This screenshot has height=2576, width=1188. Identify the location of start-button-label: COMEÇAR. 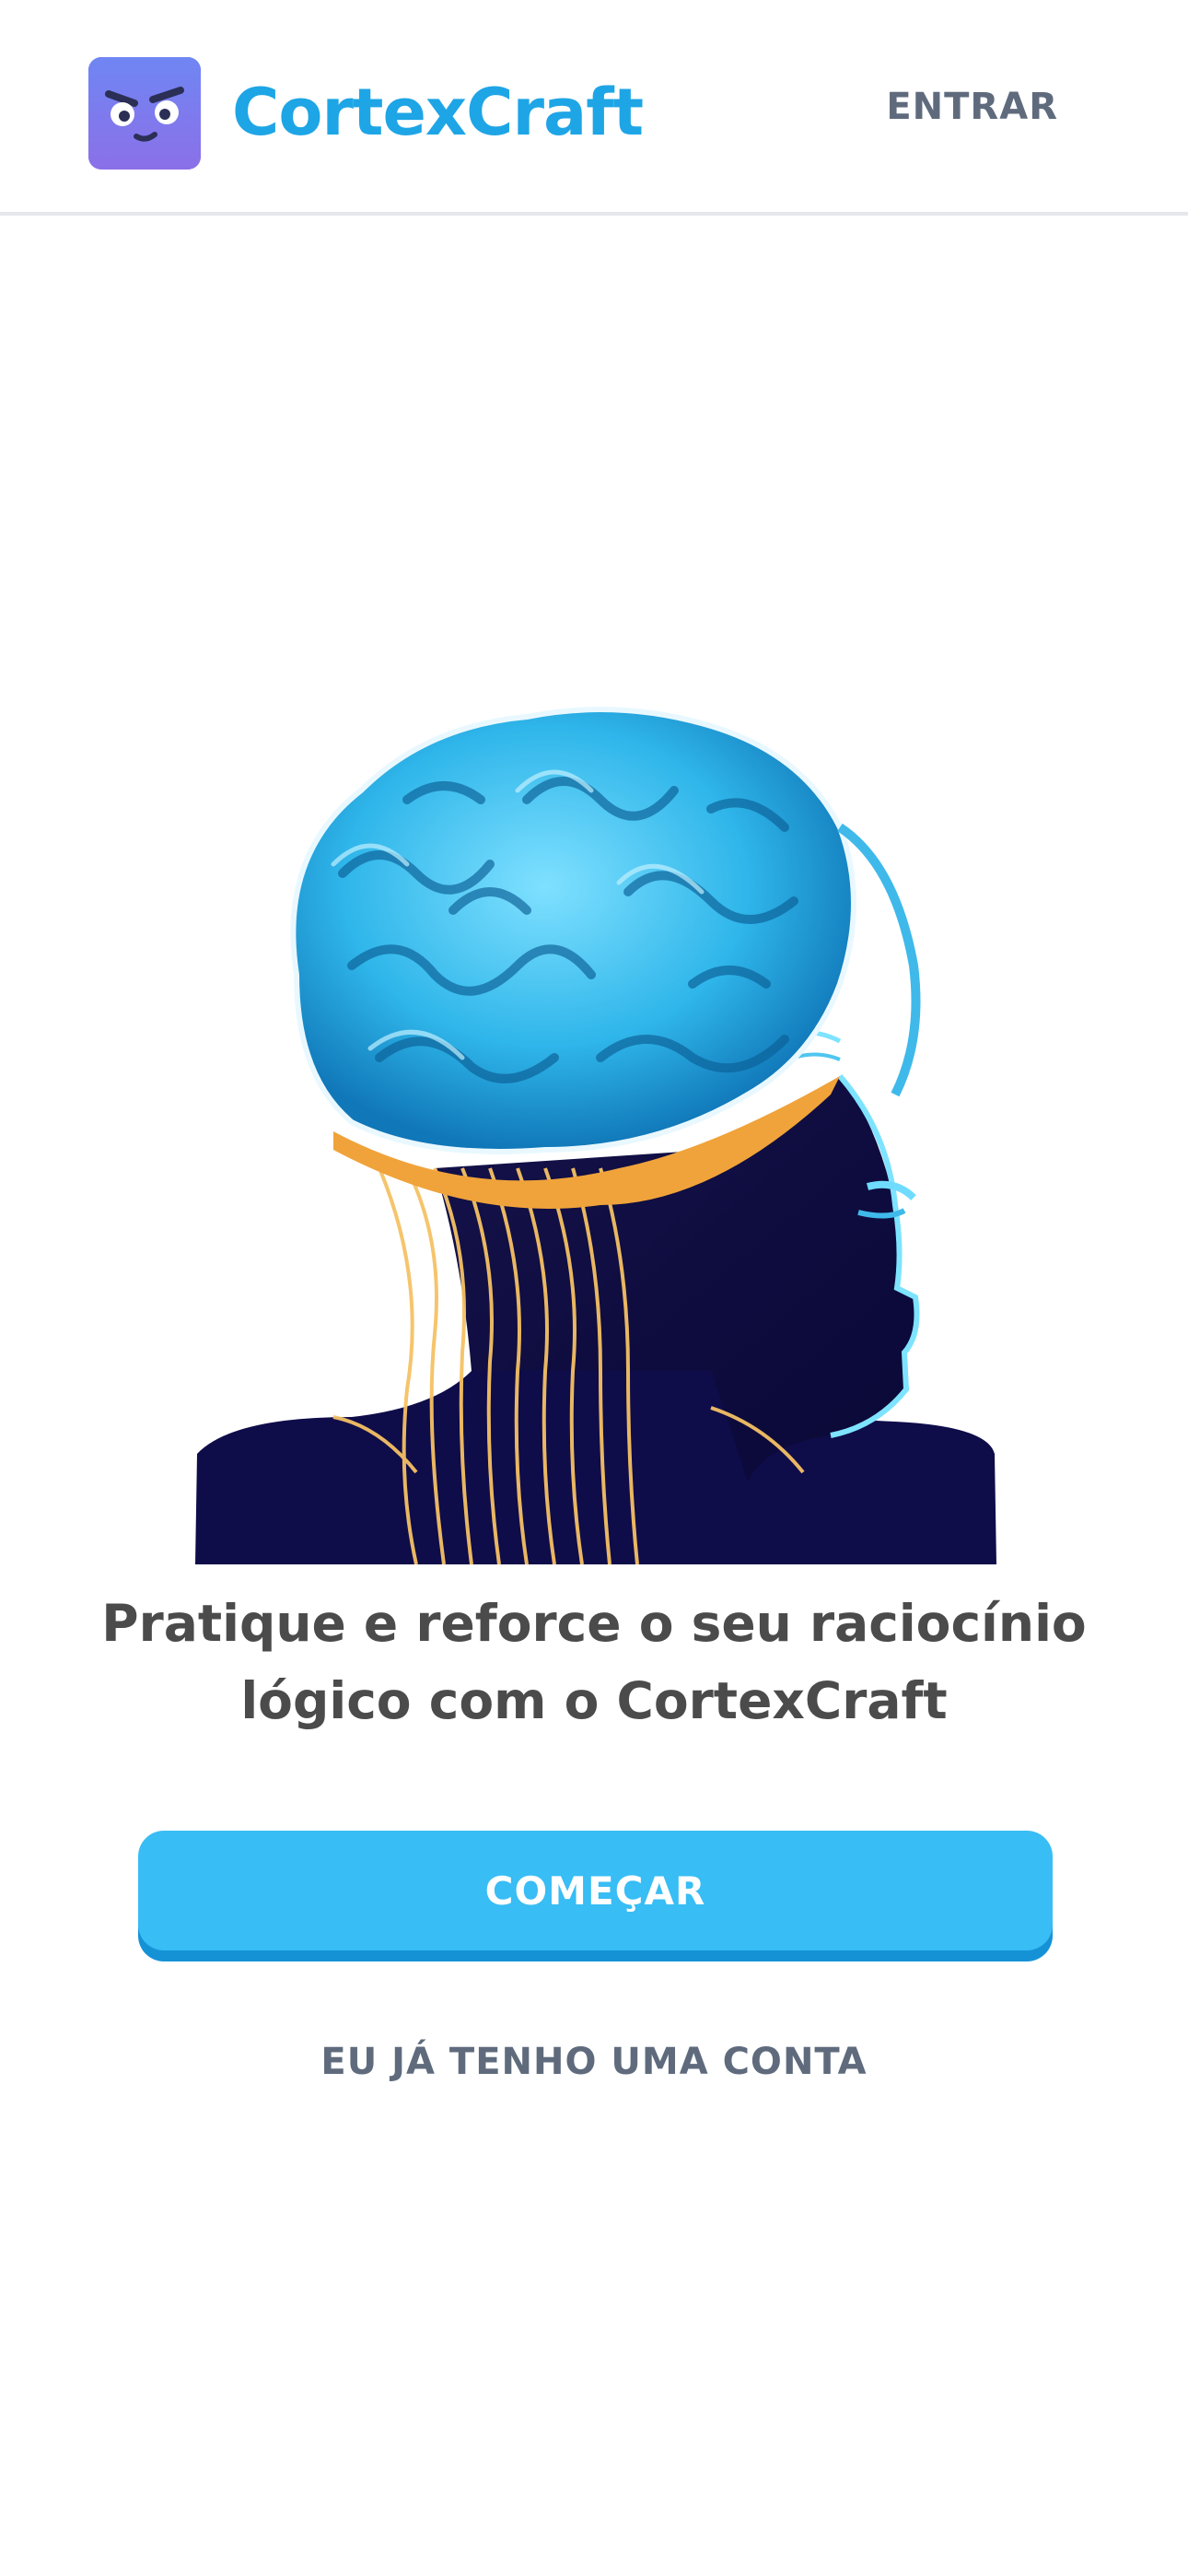
(595, 1891).